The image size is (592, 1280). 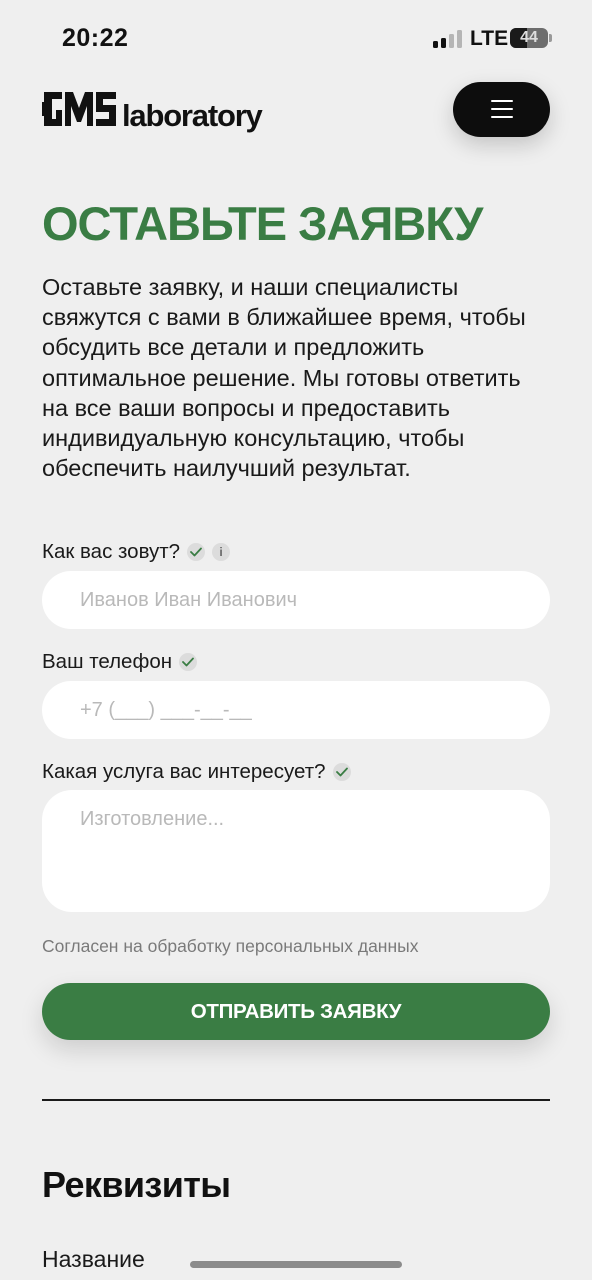 What do you see at coordinates (296, 38) in the screenshot?
I see `status-bar: 20:22 LTE 44` at bounding box center [296, 38].